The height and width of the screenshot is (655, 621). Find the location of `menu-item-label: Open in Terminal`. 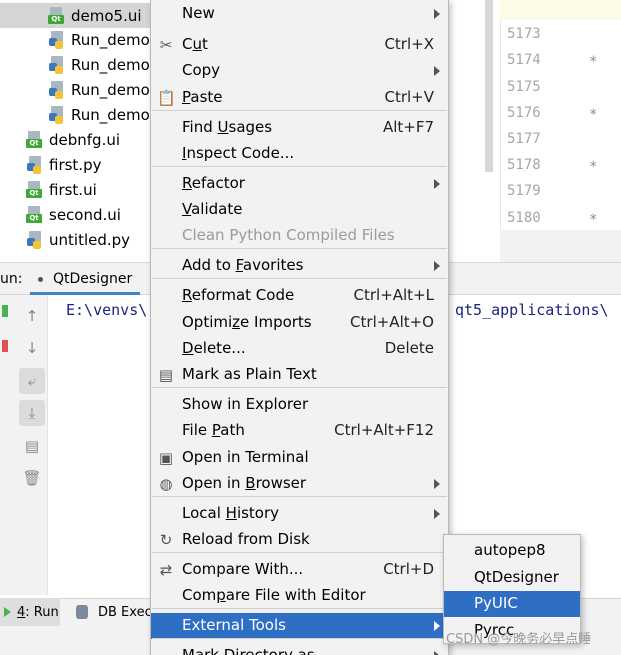

menu-item-label: Open in Terminal is located at coordinates (245, 457).